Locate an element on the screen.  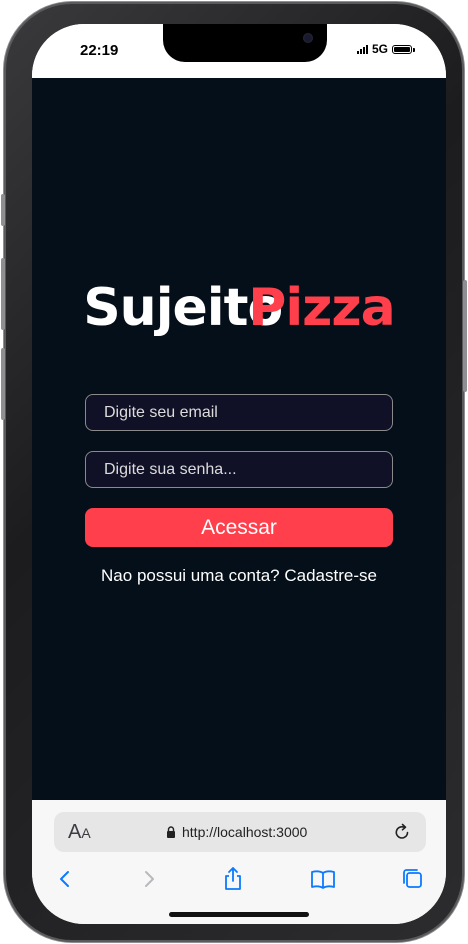
login-button: Acessar is located at coordinates (239, 527).